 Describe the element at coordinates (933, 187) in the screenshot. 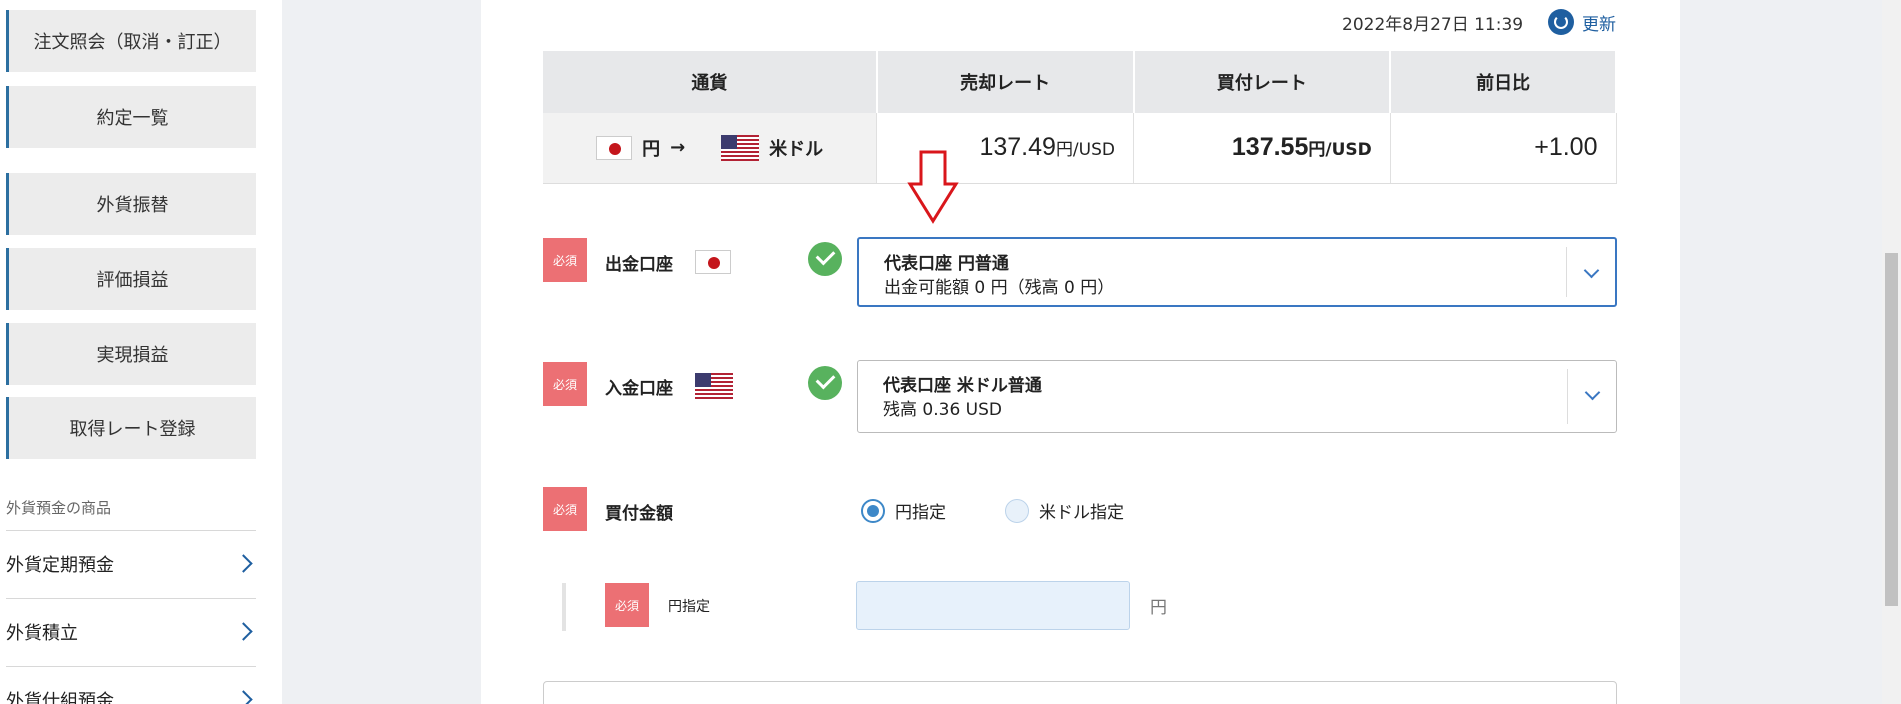

I see `down-arrow-annotation-icon` at that location.